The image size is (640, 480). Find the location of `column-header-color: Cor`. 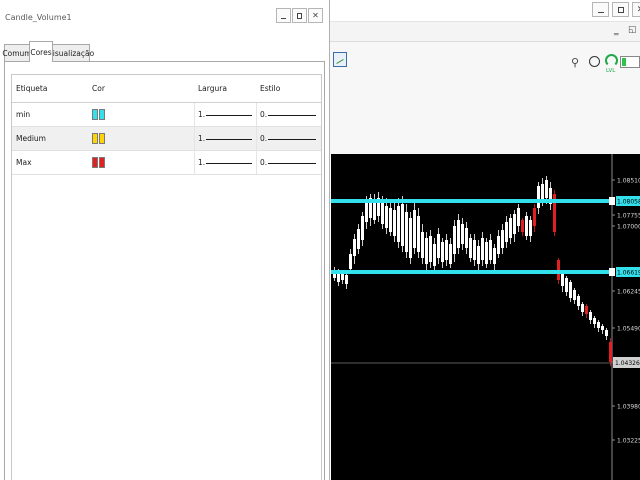

column-header-color: Cor is located at coordinates (98, 88).